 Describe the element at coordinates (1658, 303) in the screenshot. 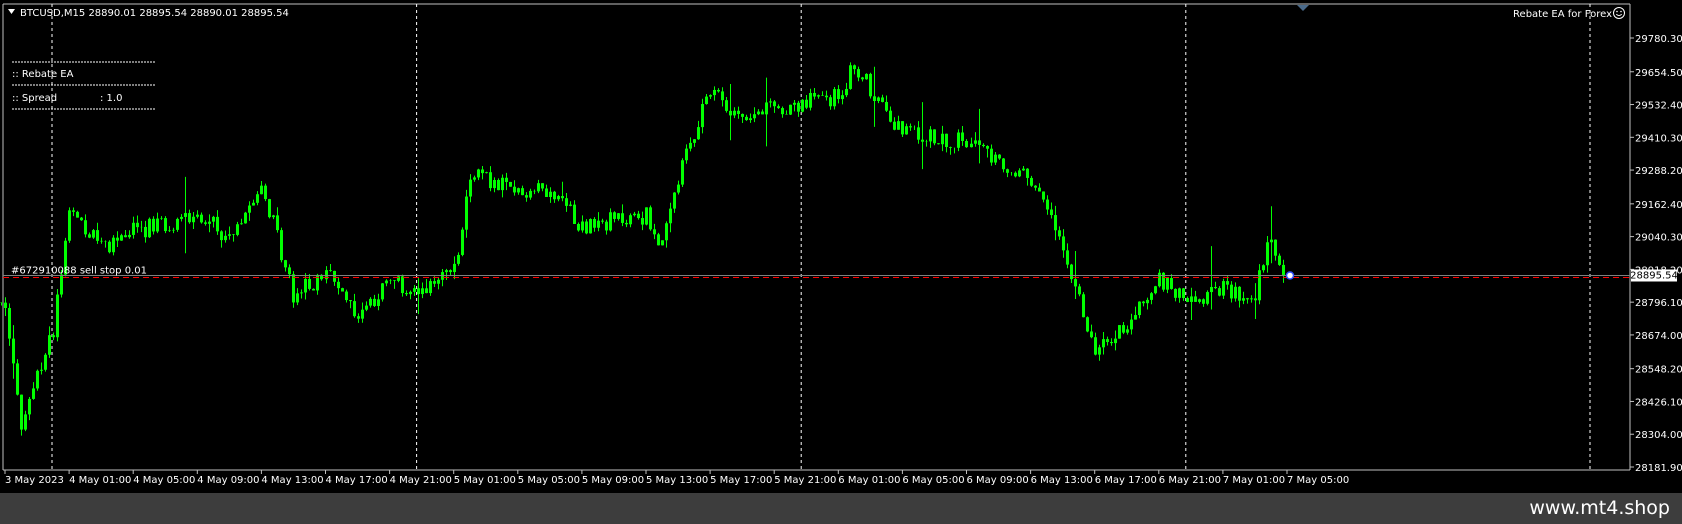

I see `y-tick-label: 28796.10` at that location.